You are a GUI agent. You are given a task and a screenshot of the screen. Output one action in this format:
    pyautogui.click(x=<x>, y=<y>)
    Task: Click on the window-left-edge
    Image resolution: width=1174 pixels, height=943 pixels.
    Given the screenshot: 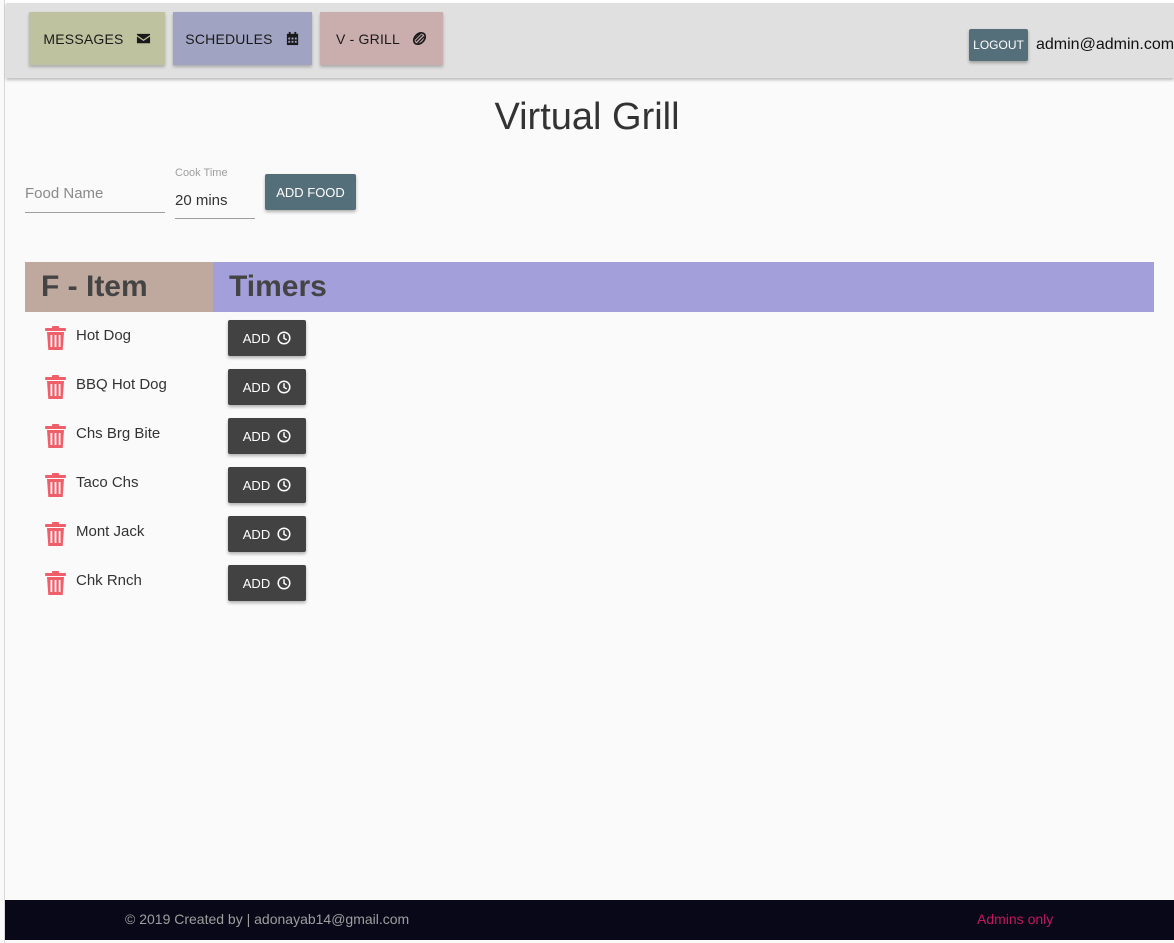 What is the action you would take?
    pyautogui.click(x=2, y=471)
    